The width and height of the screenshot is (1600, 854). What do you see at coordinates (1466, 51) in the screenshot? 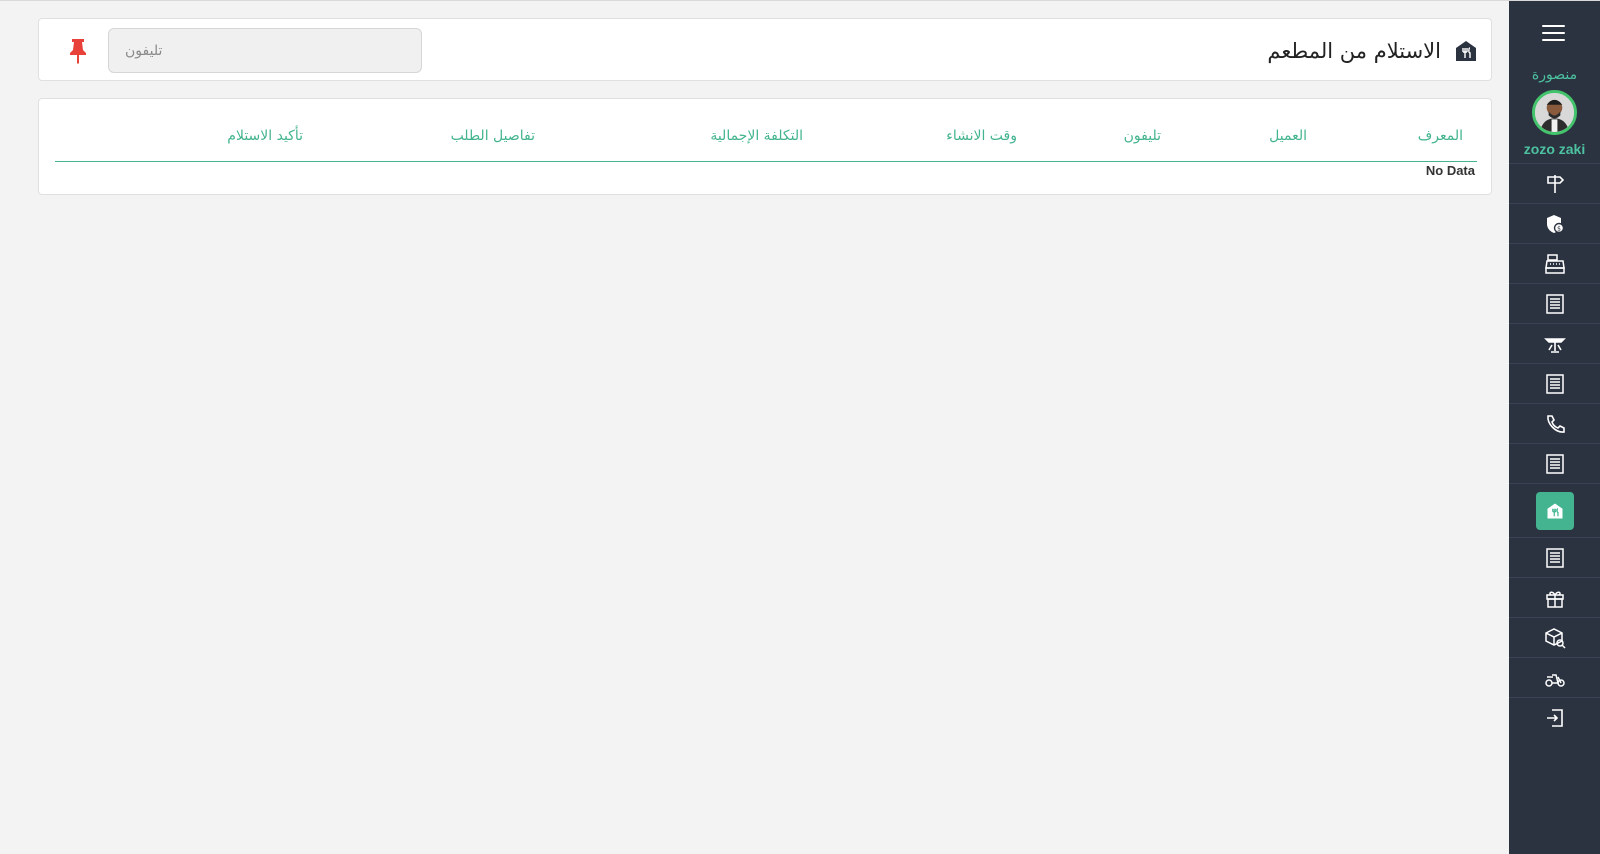
I see `restaurant-icon` at bounding box center [1466, 51].